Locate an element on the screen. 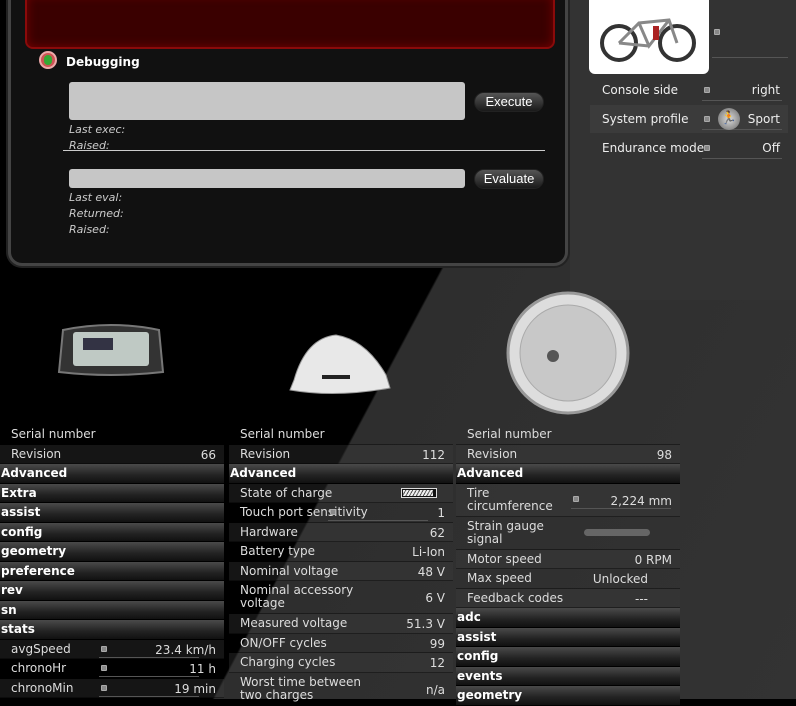 Image resolution: width=796 pixels, height=706 pixels. evaluate-input is located at coordinates (267, 178).